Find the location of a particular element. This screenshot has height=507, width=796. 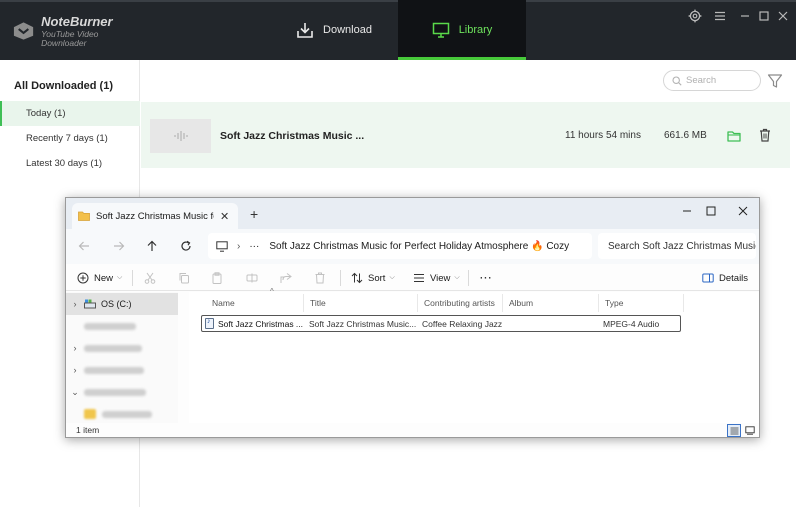

column-header-artists: Contributing artists is located at coordinates (460, 303).